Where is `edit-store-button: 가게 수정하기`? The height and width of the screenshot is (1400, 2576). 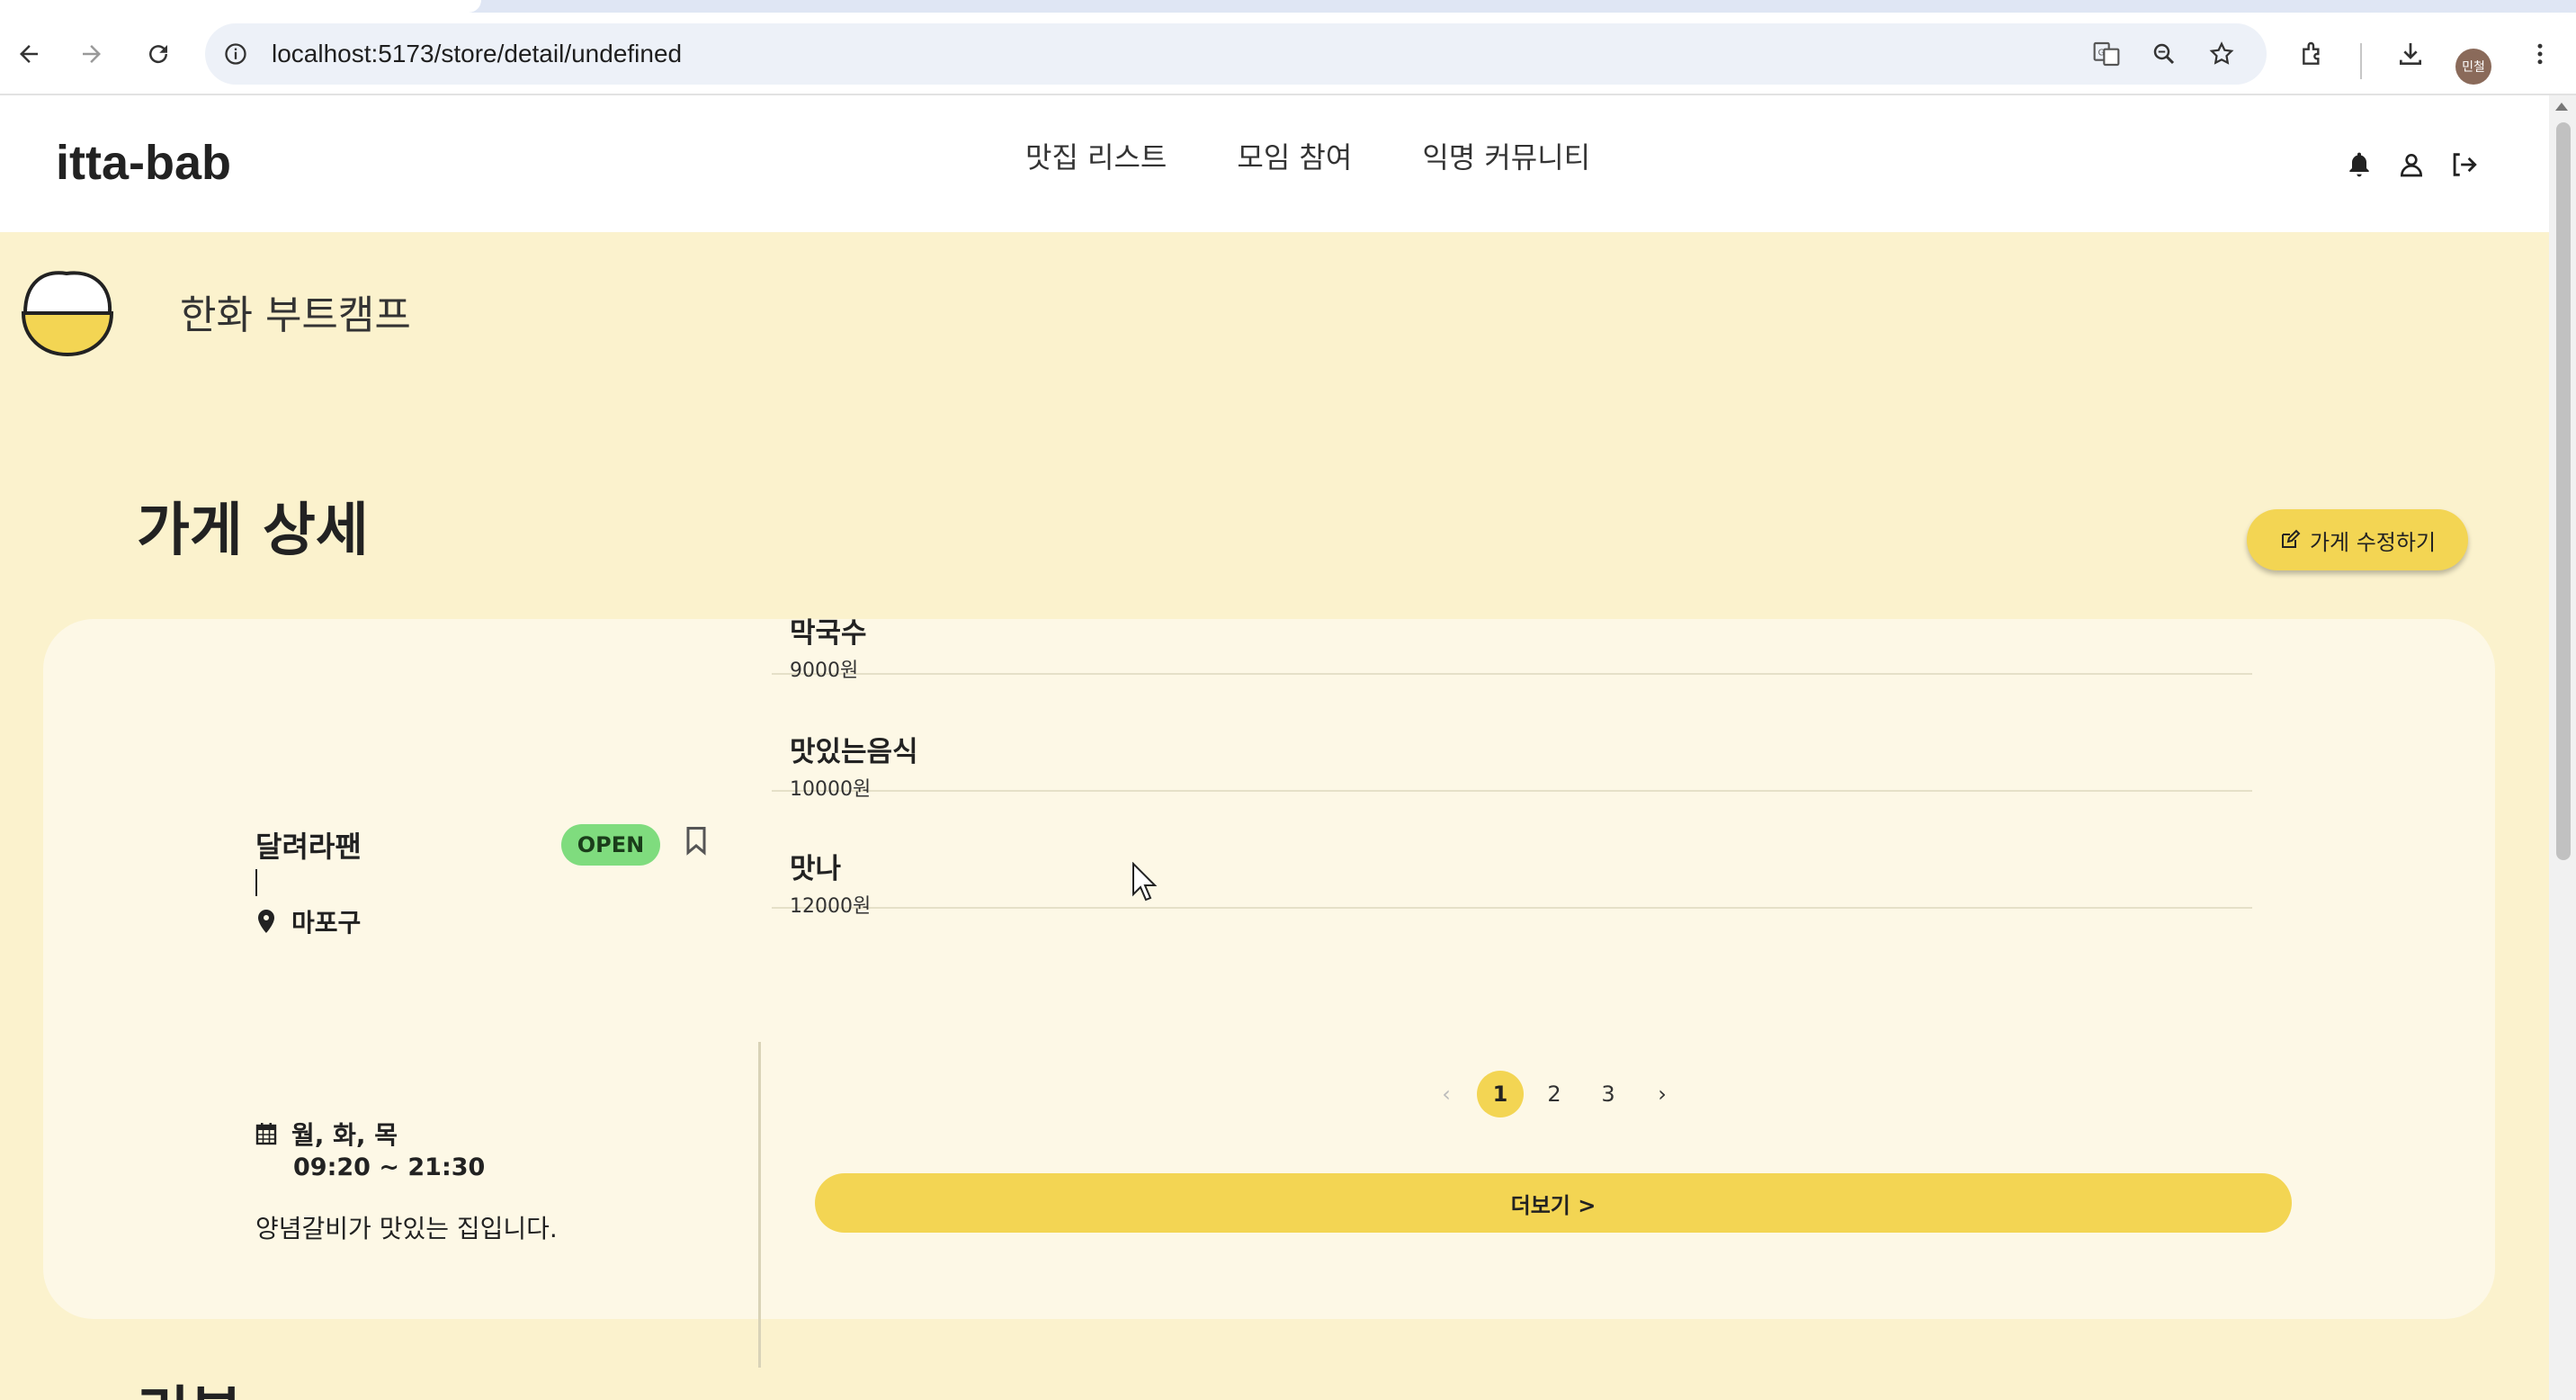
edit-store-button: 가게 수정하기 is located at coordinates (2357, 539).